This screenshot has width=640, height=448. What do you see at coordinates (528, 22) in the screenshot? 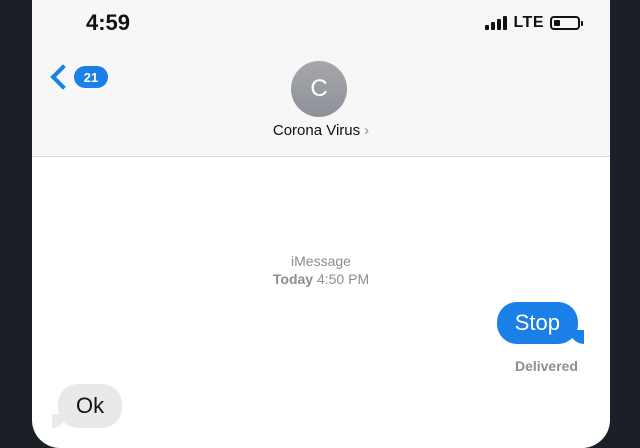
I see `network-label: LTE` at bounding box center [528, 22].